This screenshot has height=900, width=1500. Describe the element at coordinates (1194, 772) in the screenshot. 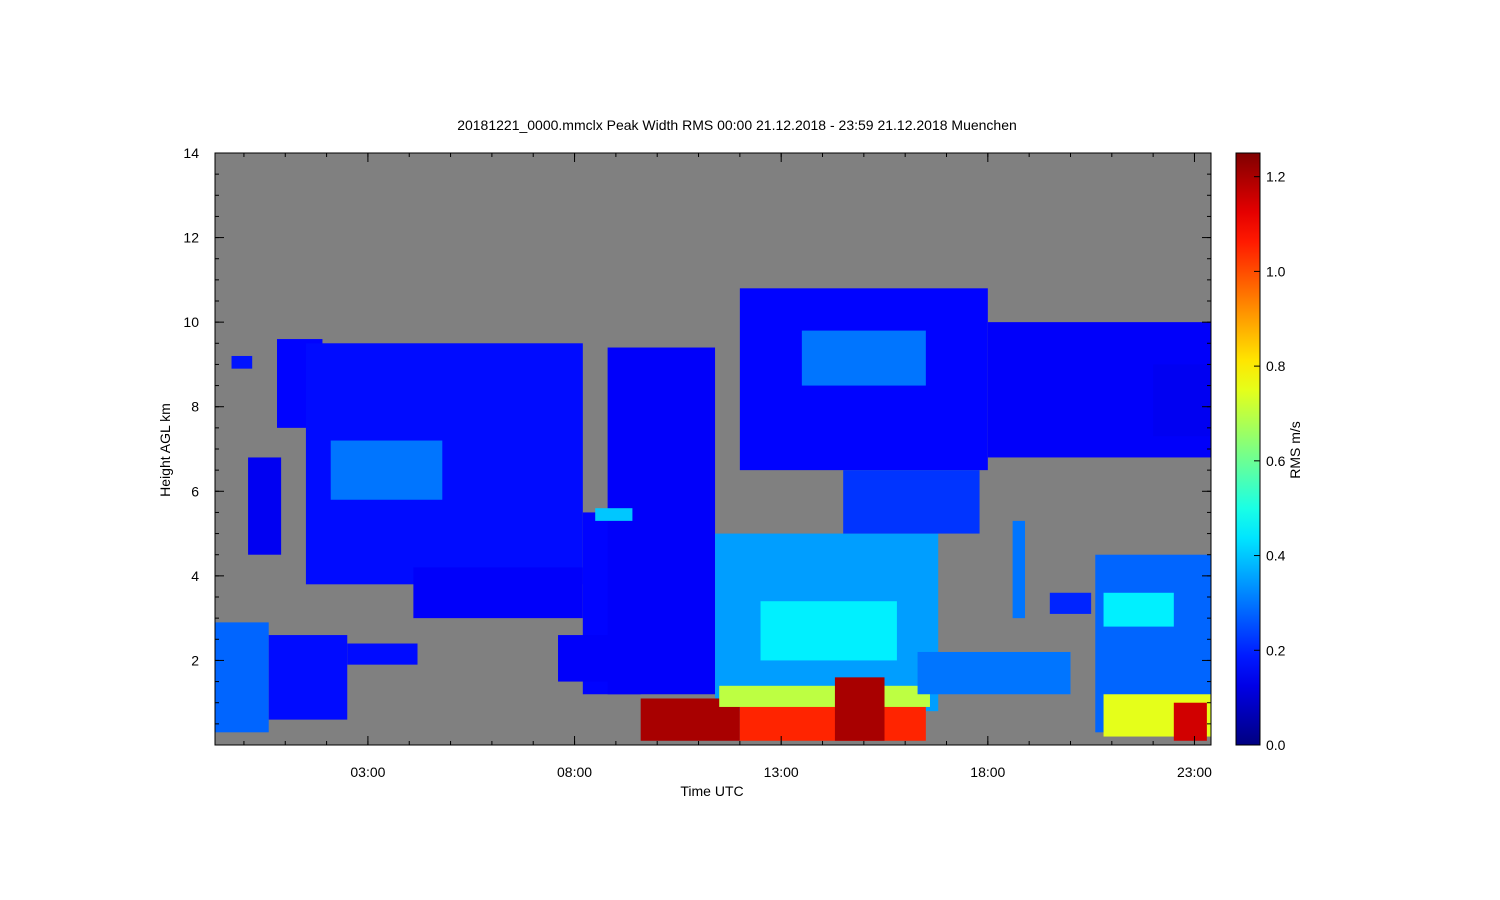

I see `x-tick-label: 23:00` at that location.